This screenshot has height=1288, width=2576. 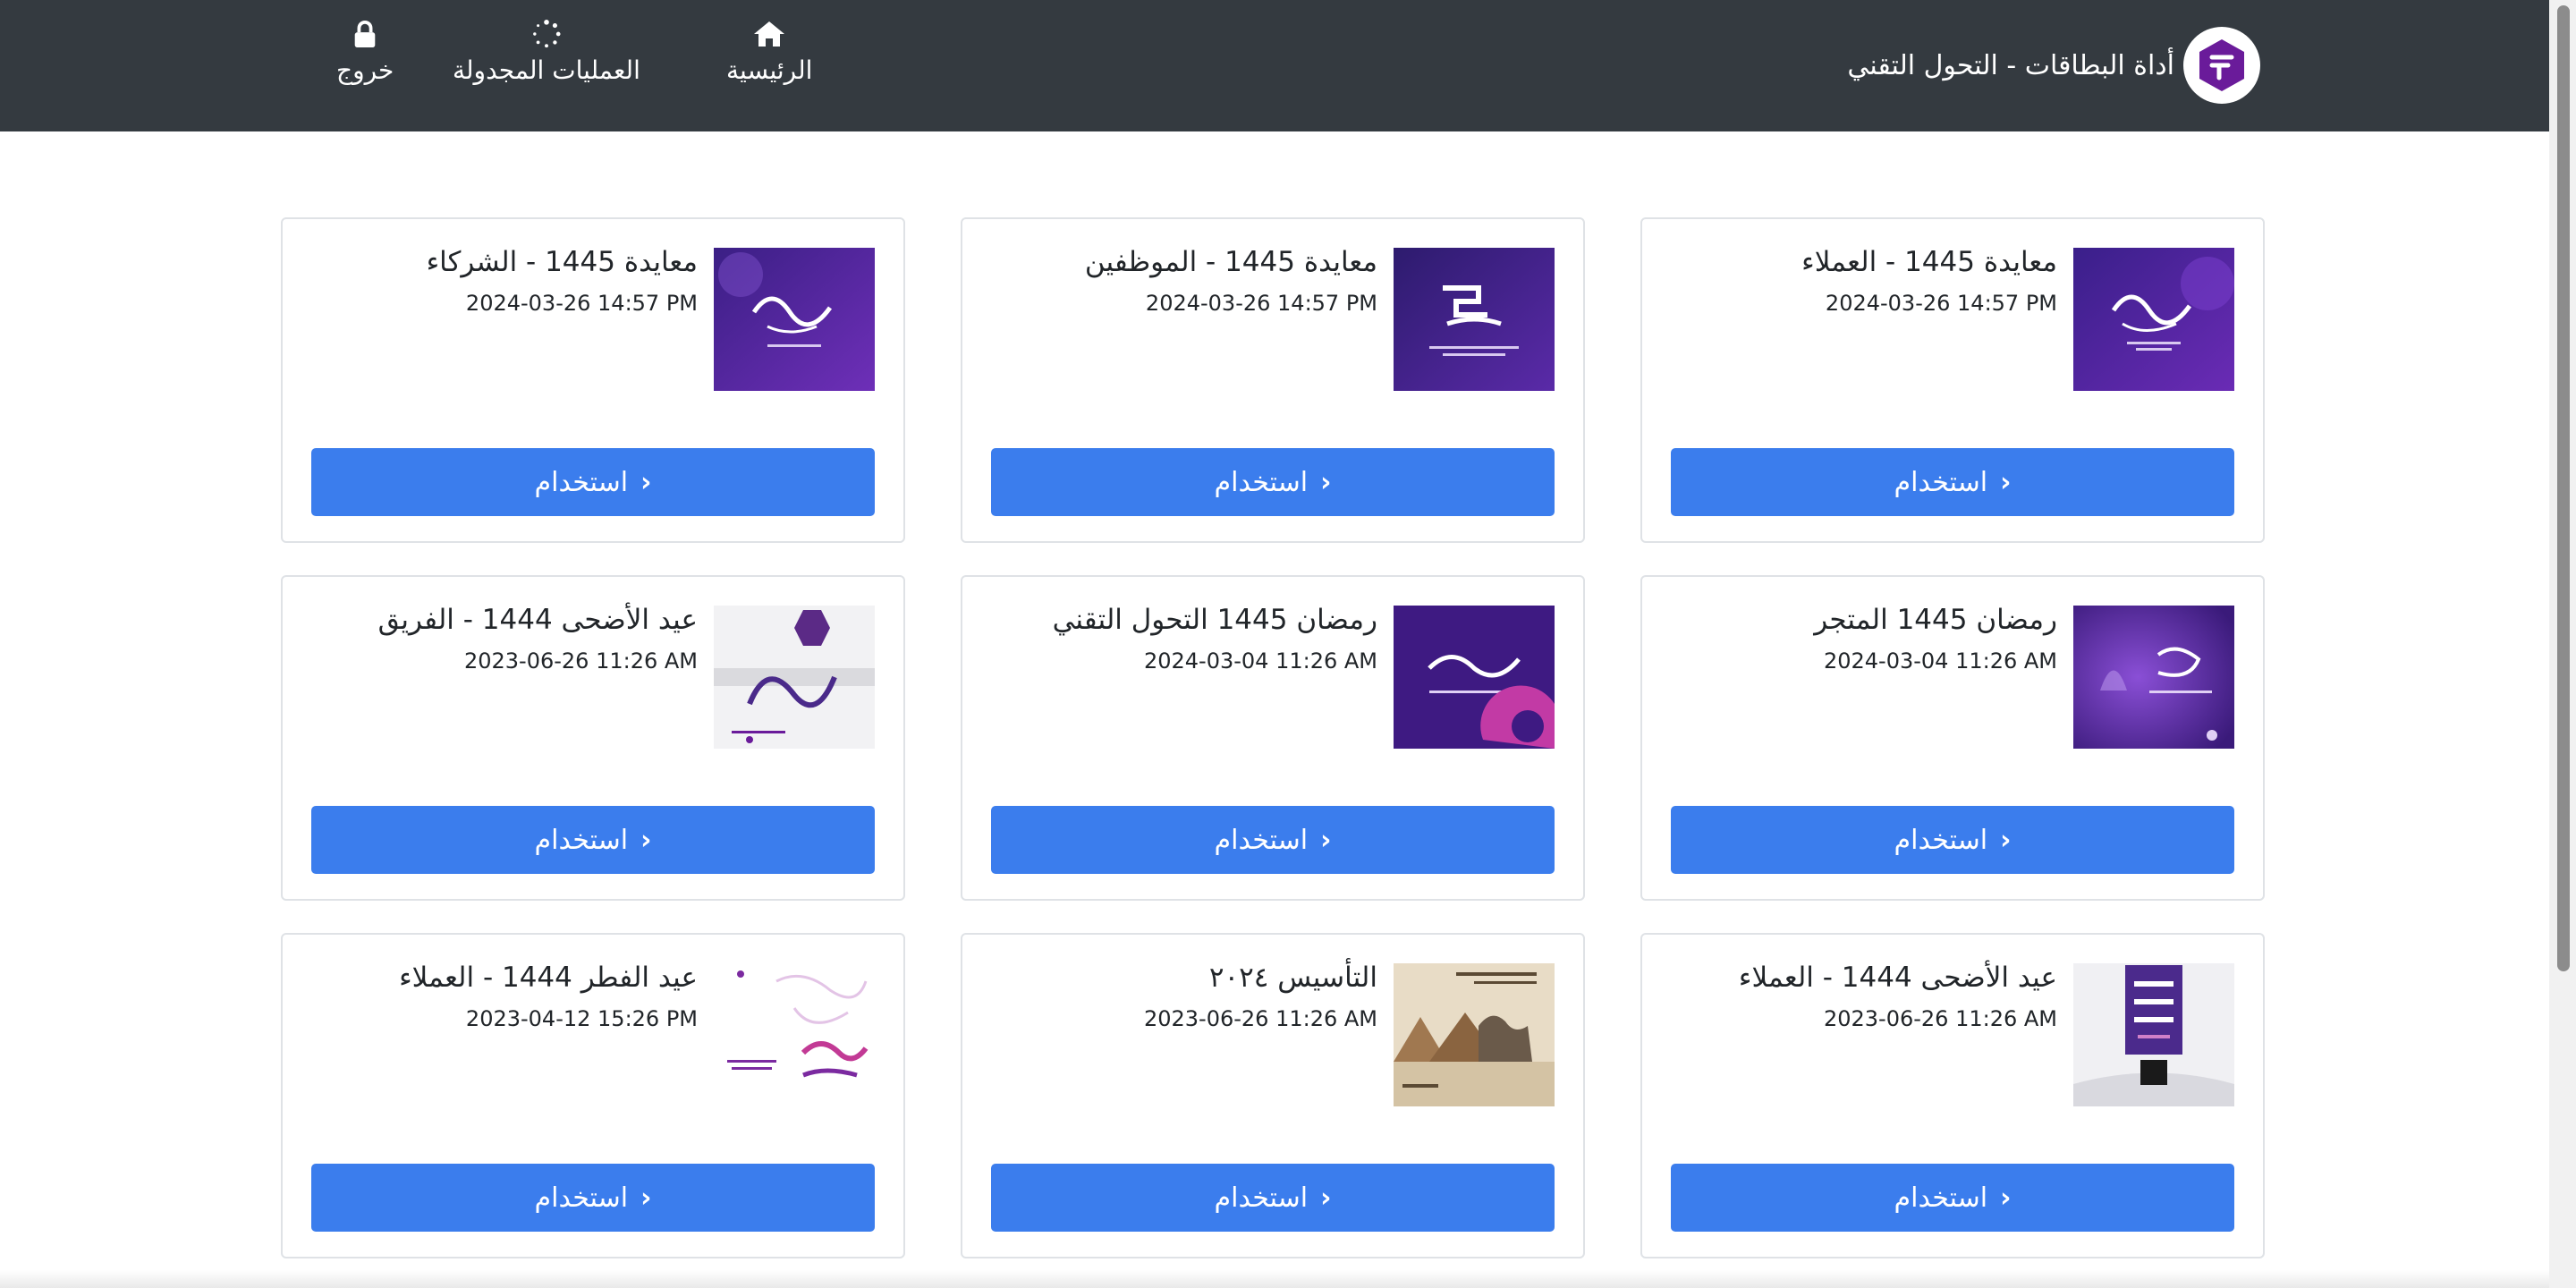 What do you see at coordinates (547, 34) in the screenshot?
I see `spinner-icon` at bounding box center [547, 34].